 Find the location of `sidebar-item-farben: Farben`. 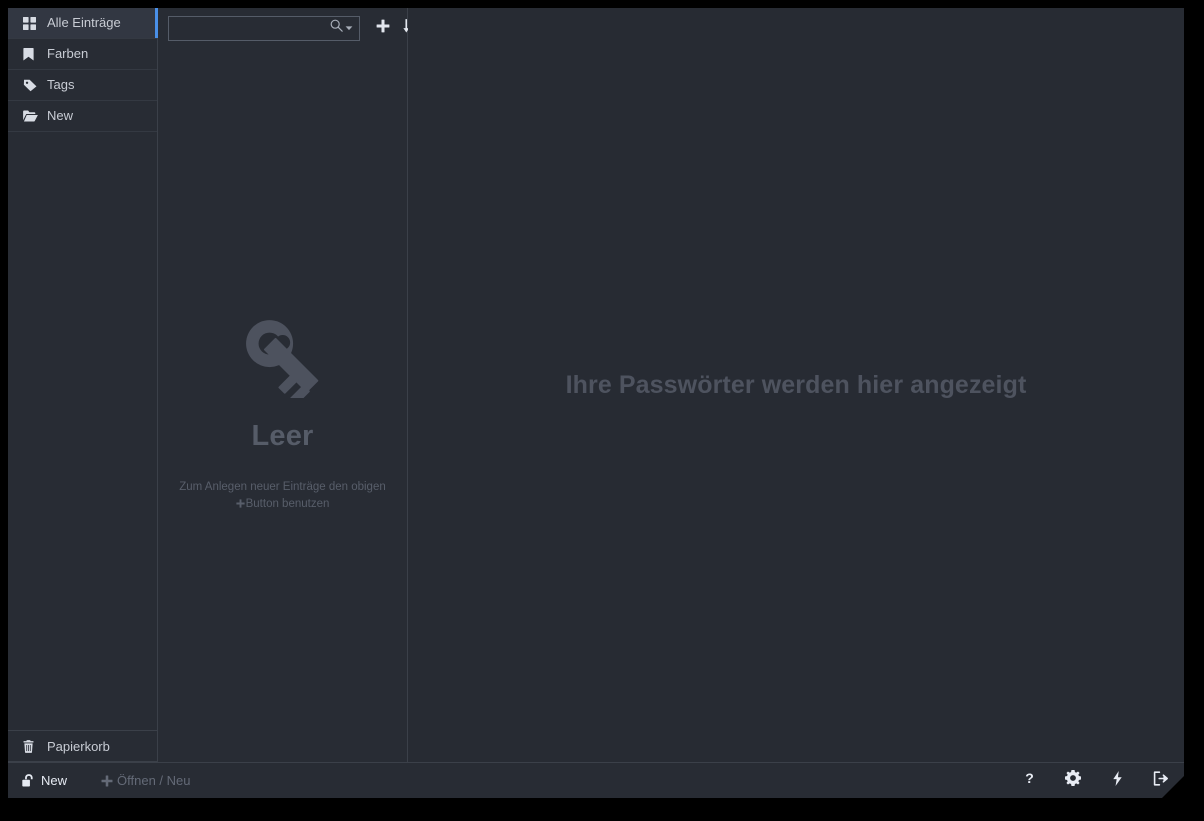

sidebar-item-farben: Farben is located at coordinates (82, 54).